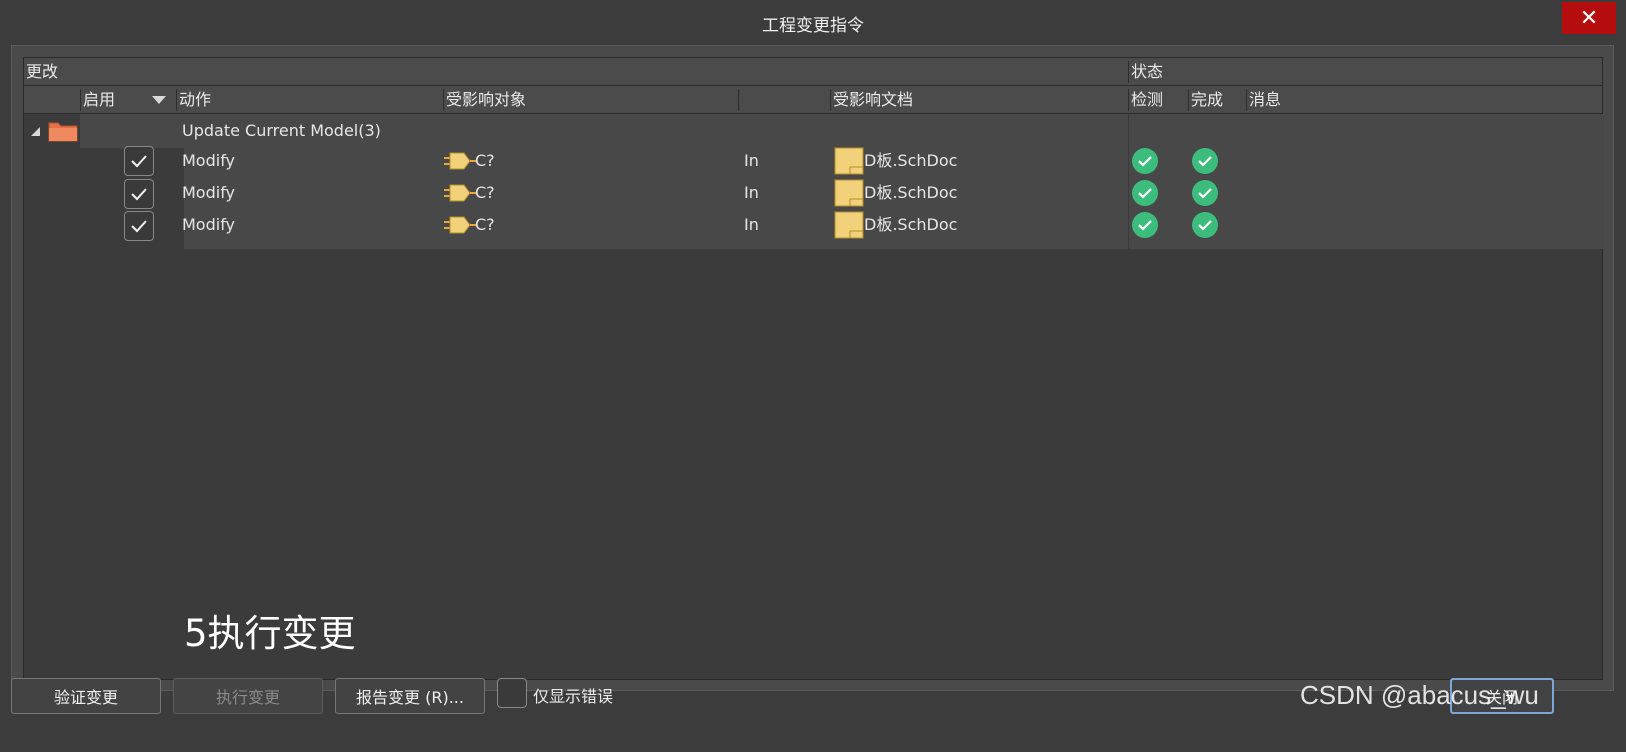 The width and height of the screenshot is (1626, 752). I want to click on title-bar: 工程变更指令 ✕, so click(813, 22).